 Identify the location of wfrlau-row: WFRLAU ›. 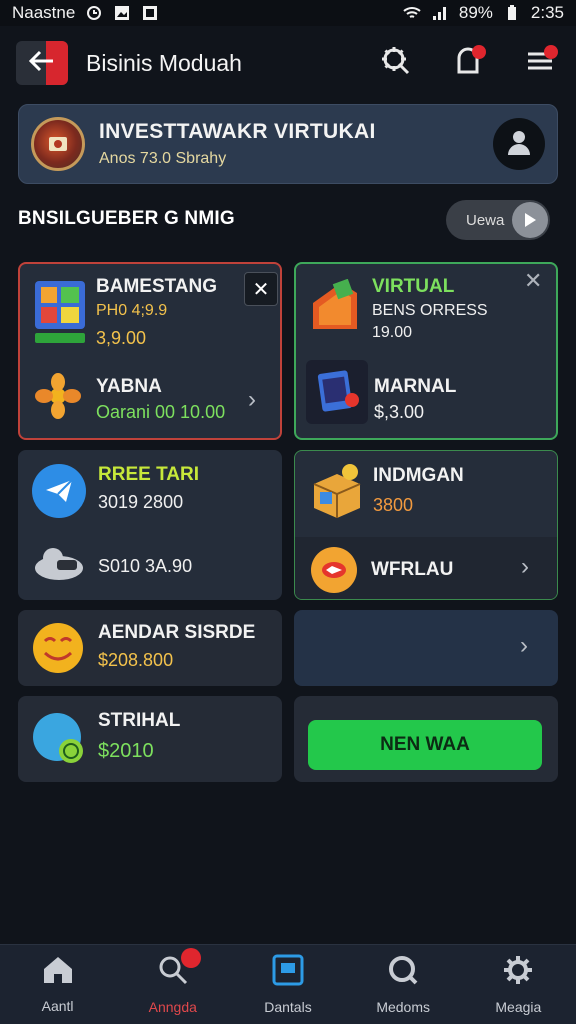
(426, 568).